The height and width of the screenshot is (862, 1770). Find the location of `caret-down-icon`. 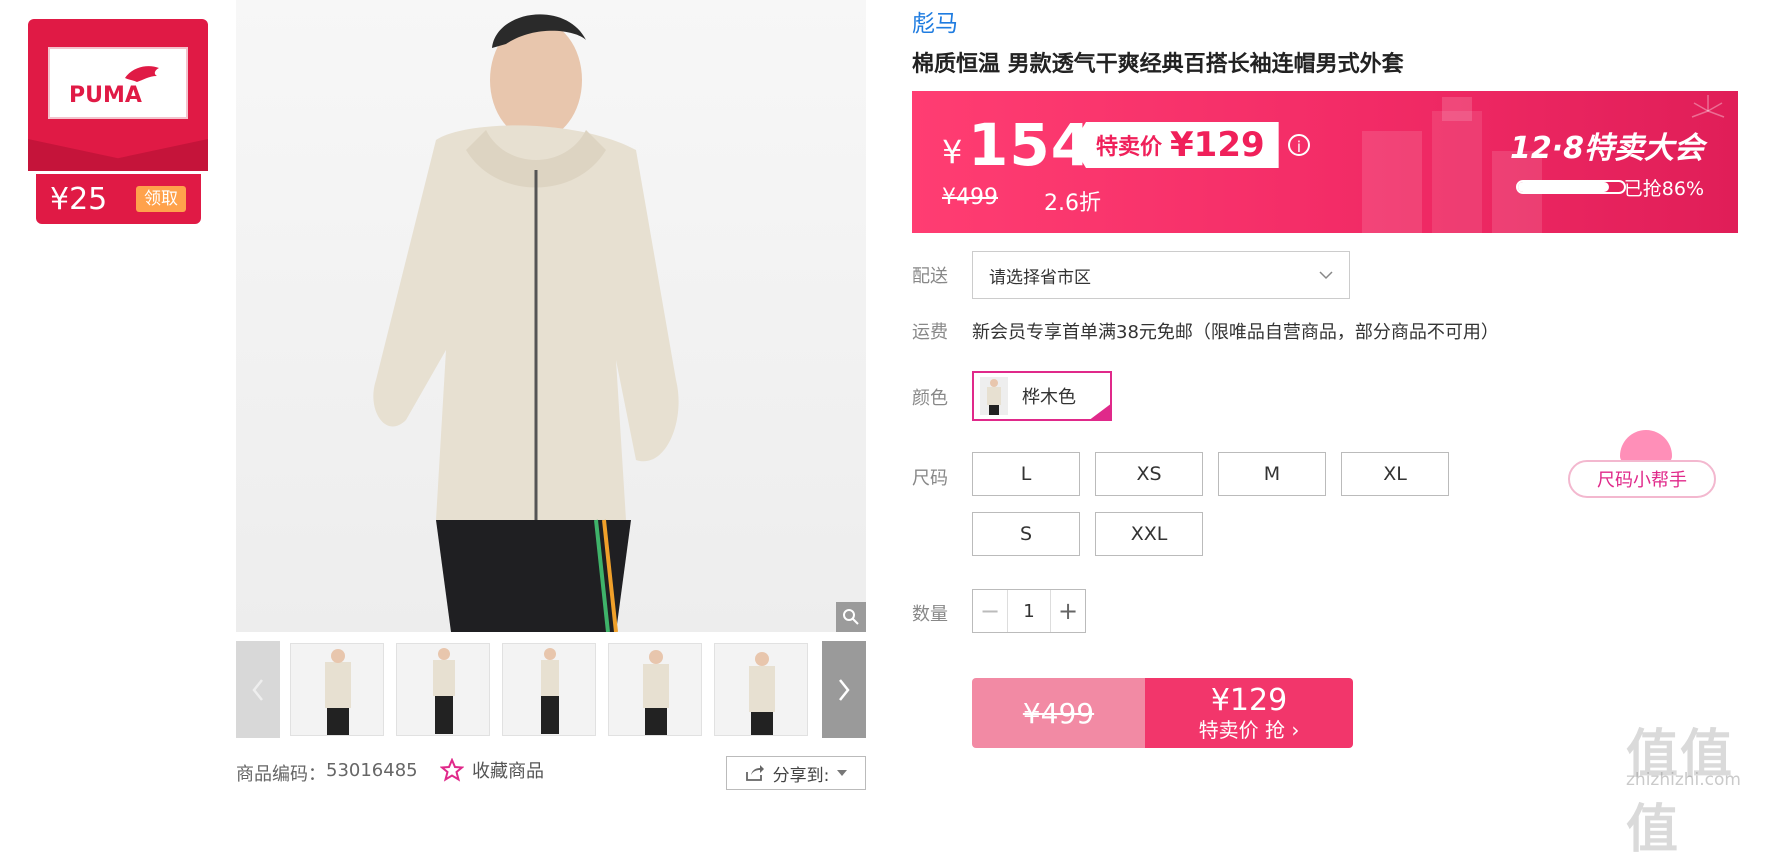

caret-down-icon is located at coordinates (842, 773).